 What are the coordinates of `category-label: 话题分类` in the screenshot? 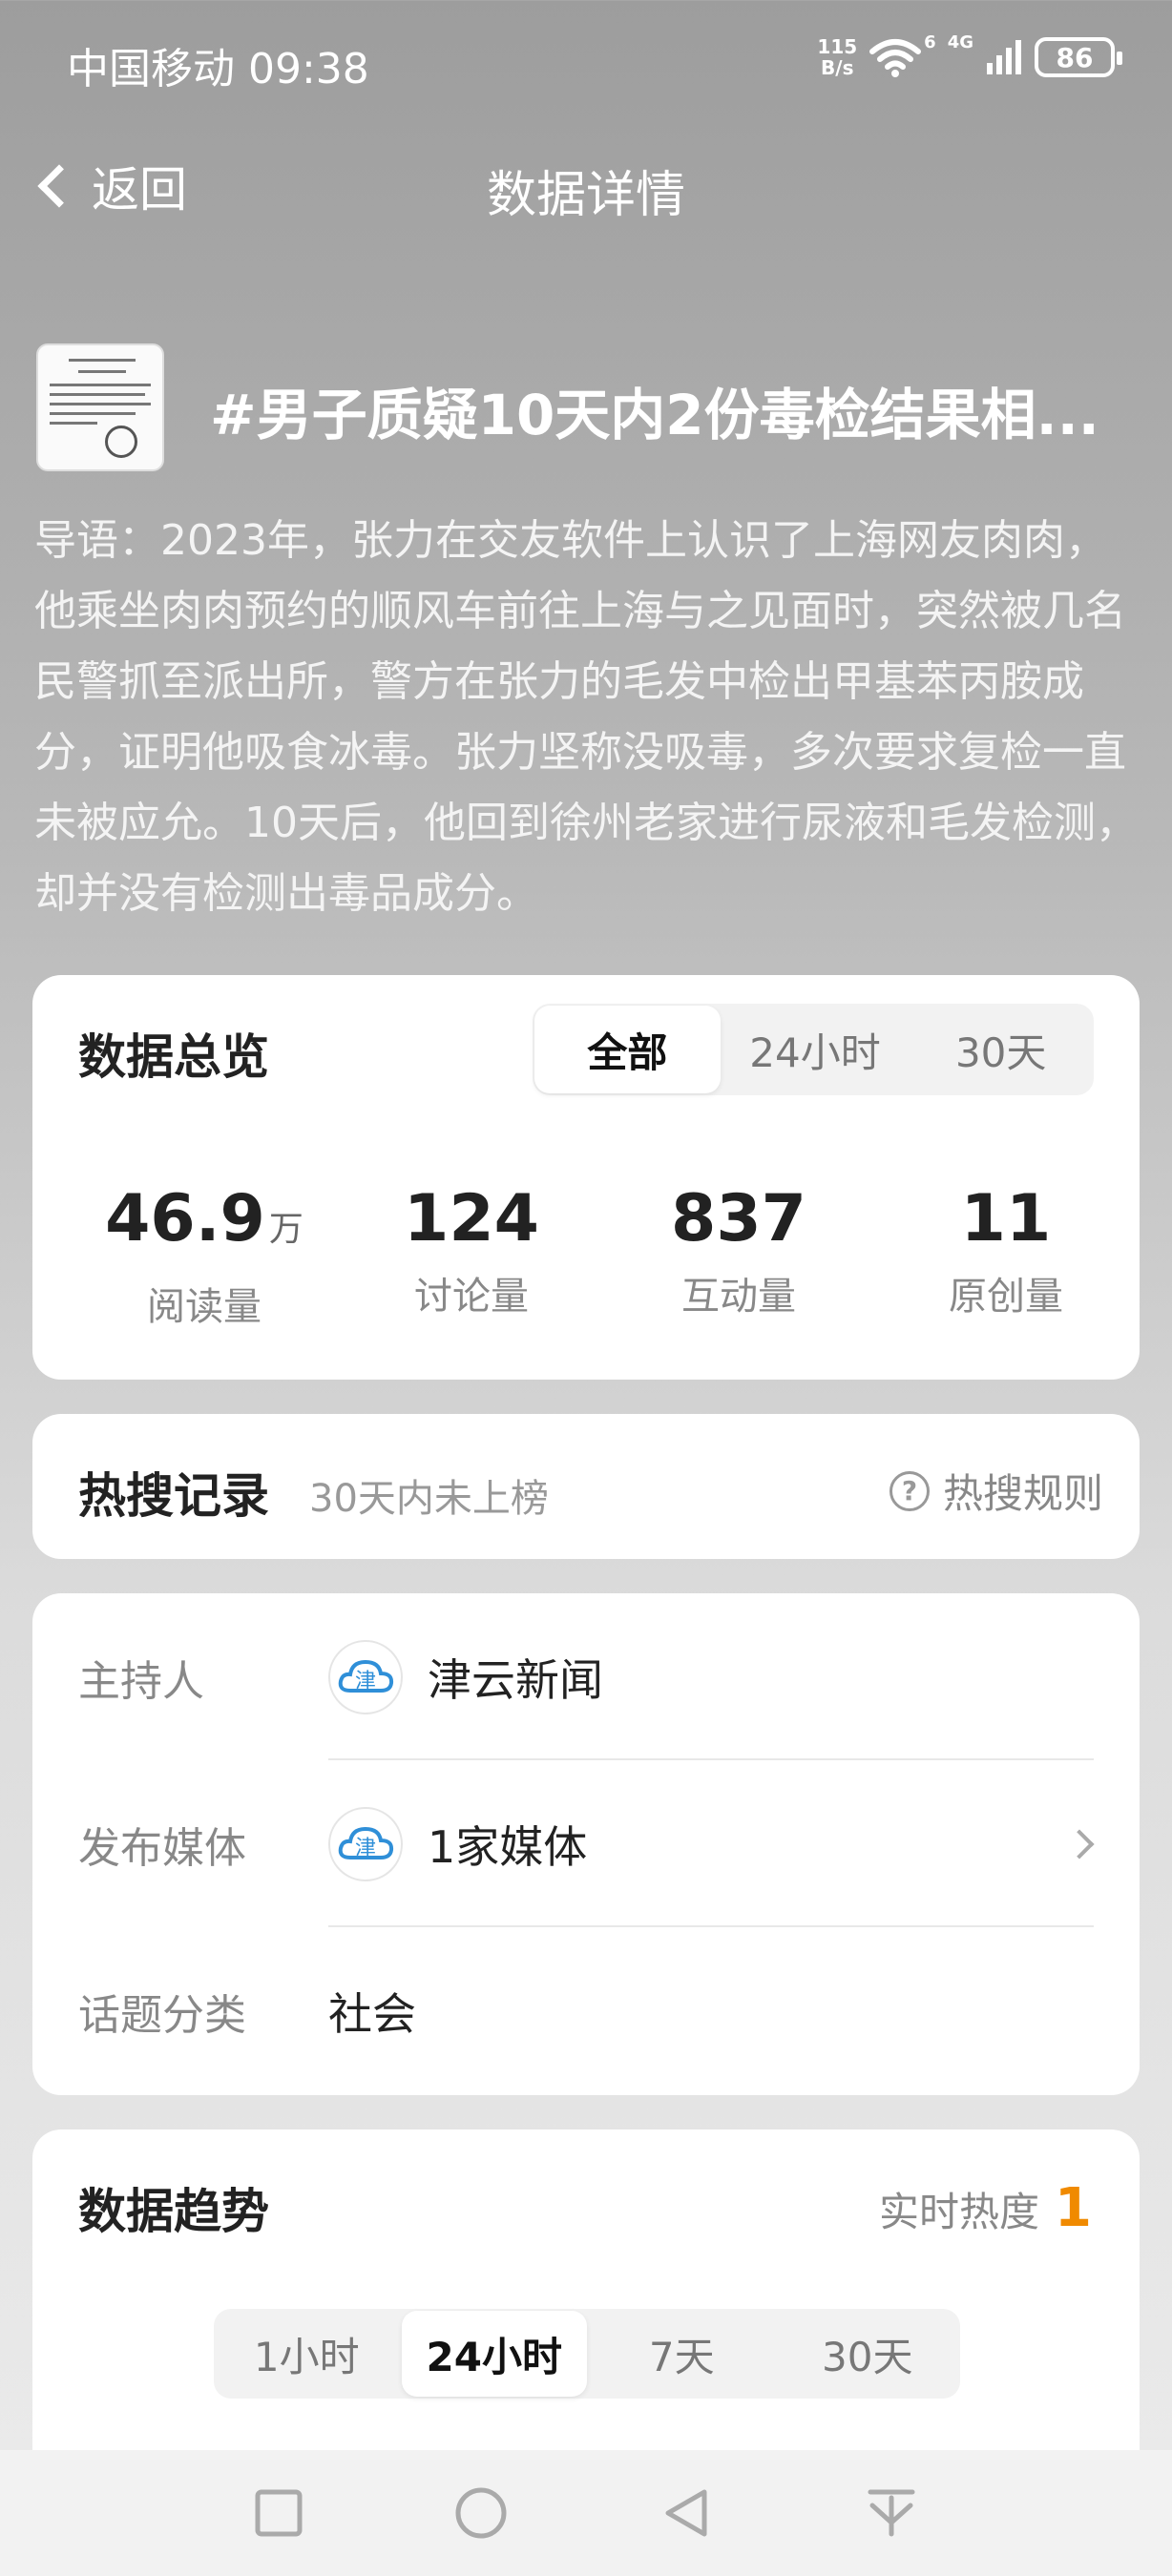 It's located at (162, 2015).